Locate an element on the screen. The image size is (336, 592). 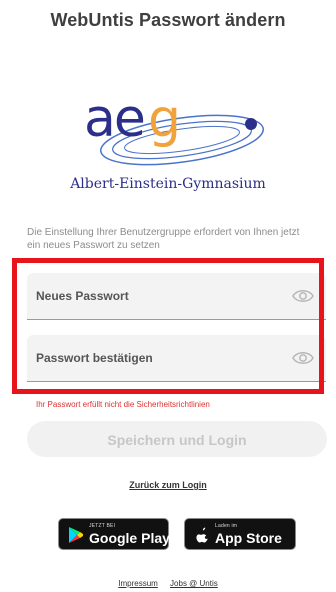
confirm-password-field: Passwort bestätigen is located at coordinates (176, 358).